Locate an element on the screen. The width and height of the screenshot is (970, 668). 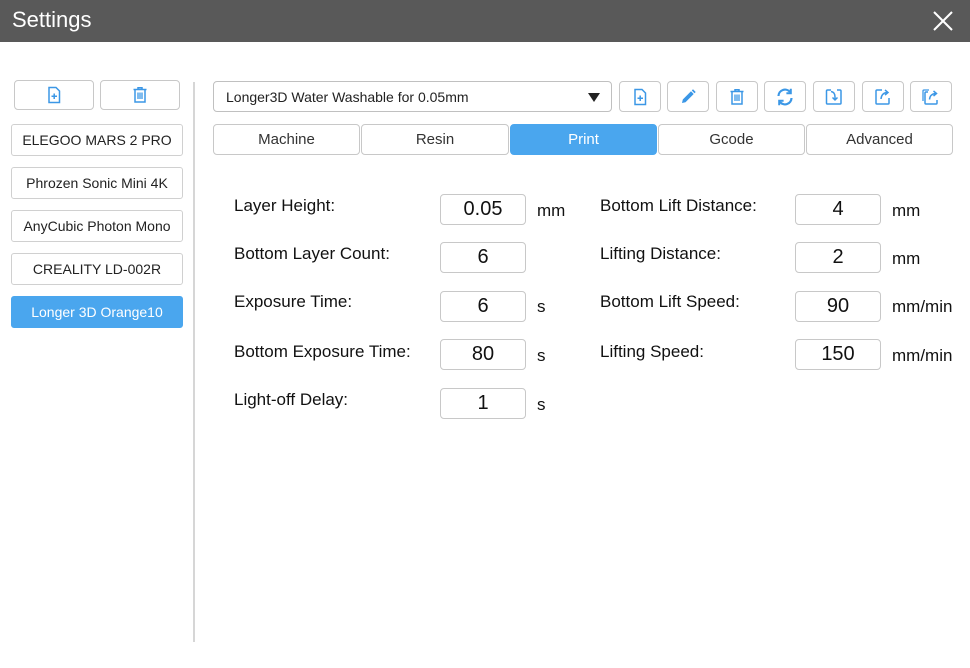
edit-preset-button is located at coordinates (688, 96).